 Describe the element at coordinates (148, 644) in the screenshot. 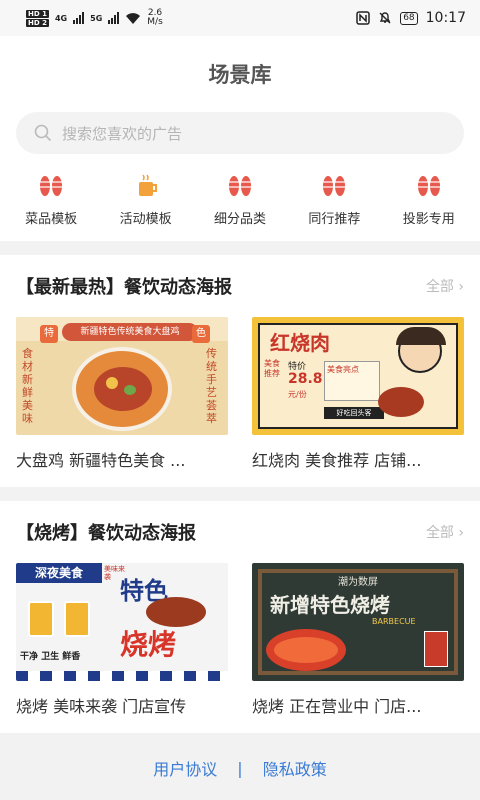

I see `poster-bbq: 烧烤` at that location.